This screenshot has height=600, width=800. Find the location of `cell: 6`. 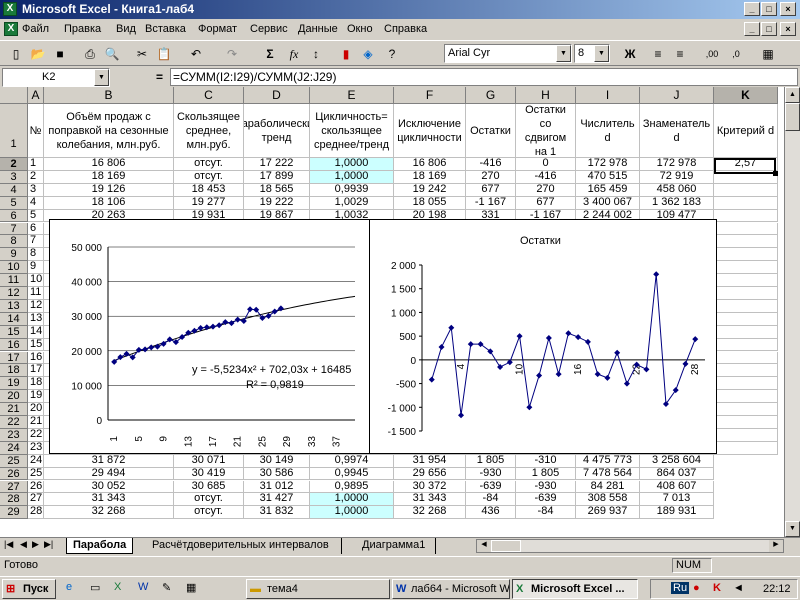

cell: 6 is located at coordinates (36, 229).